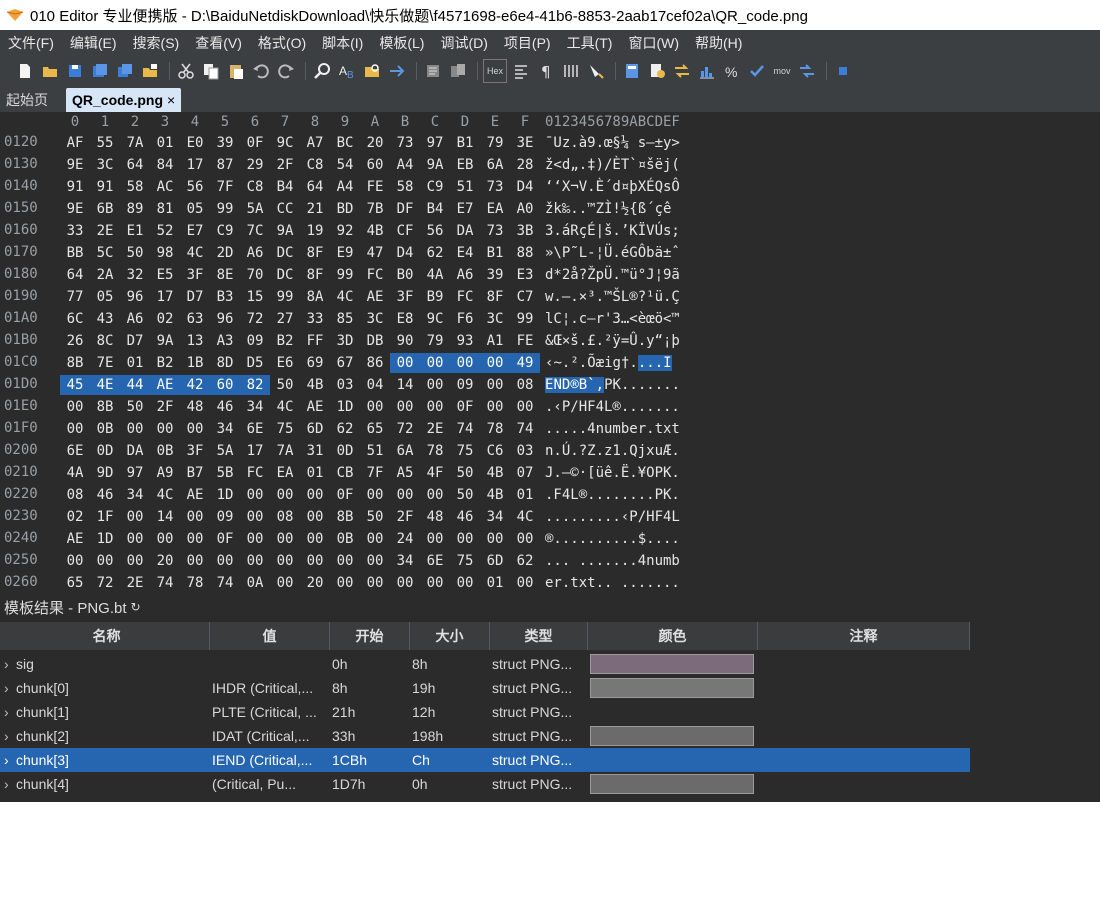 The width and height of the screenshot is (1100, 911). Describe the element at coordinates (286, 71) in the screenshot. I see `redo-icon` at that location.